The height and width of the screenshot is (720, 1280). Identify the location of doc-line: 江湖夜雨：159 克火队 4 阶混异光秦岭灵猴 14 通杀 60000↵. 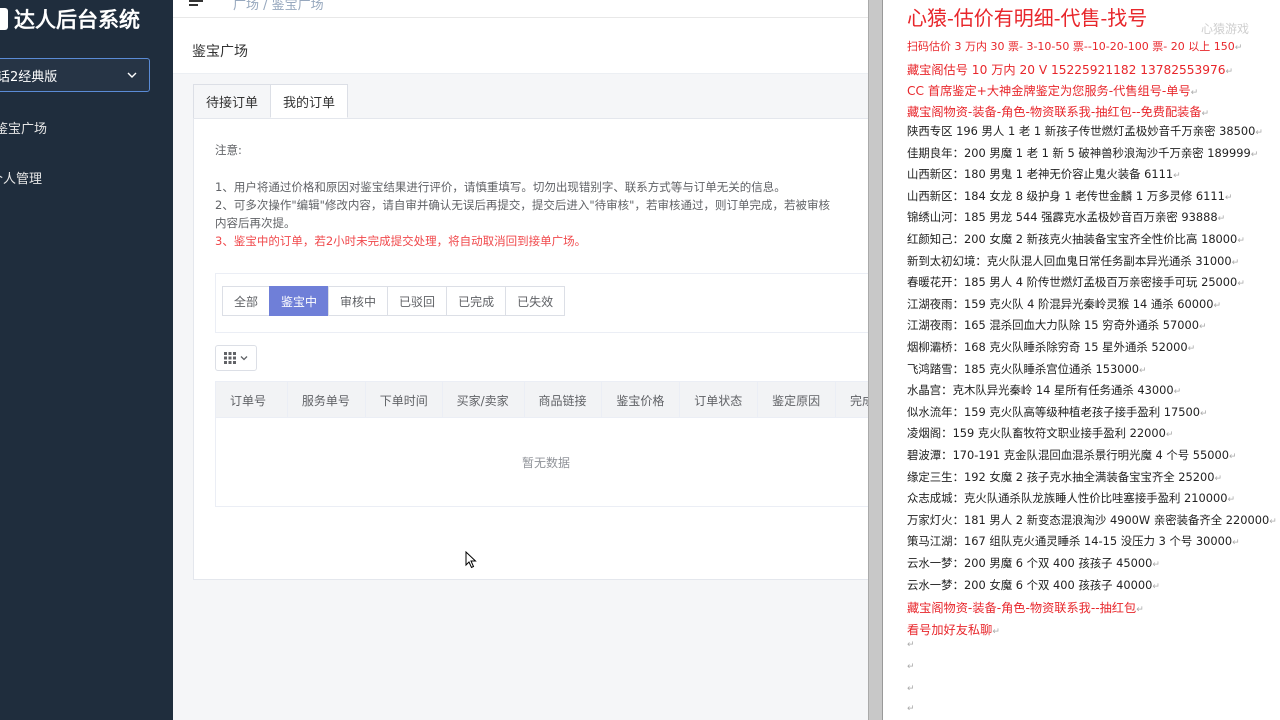
(1064, 304).